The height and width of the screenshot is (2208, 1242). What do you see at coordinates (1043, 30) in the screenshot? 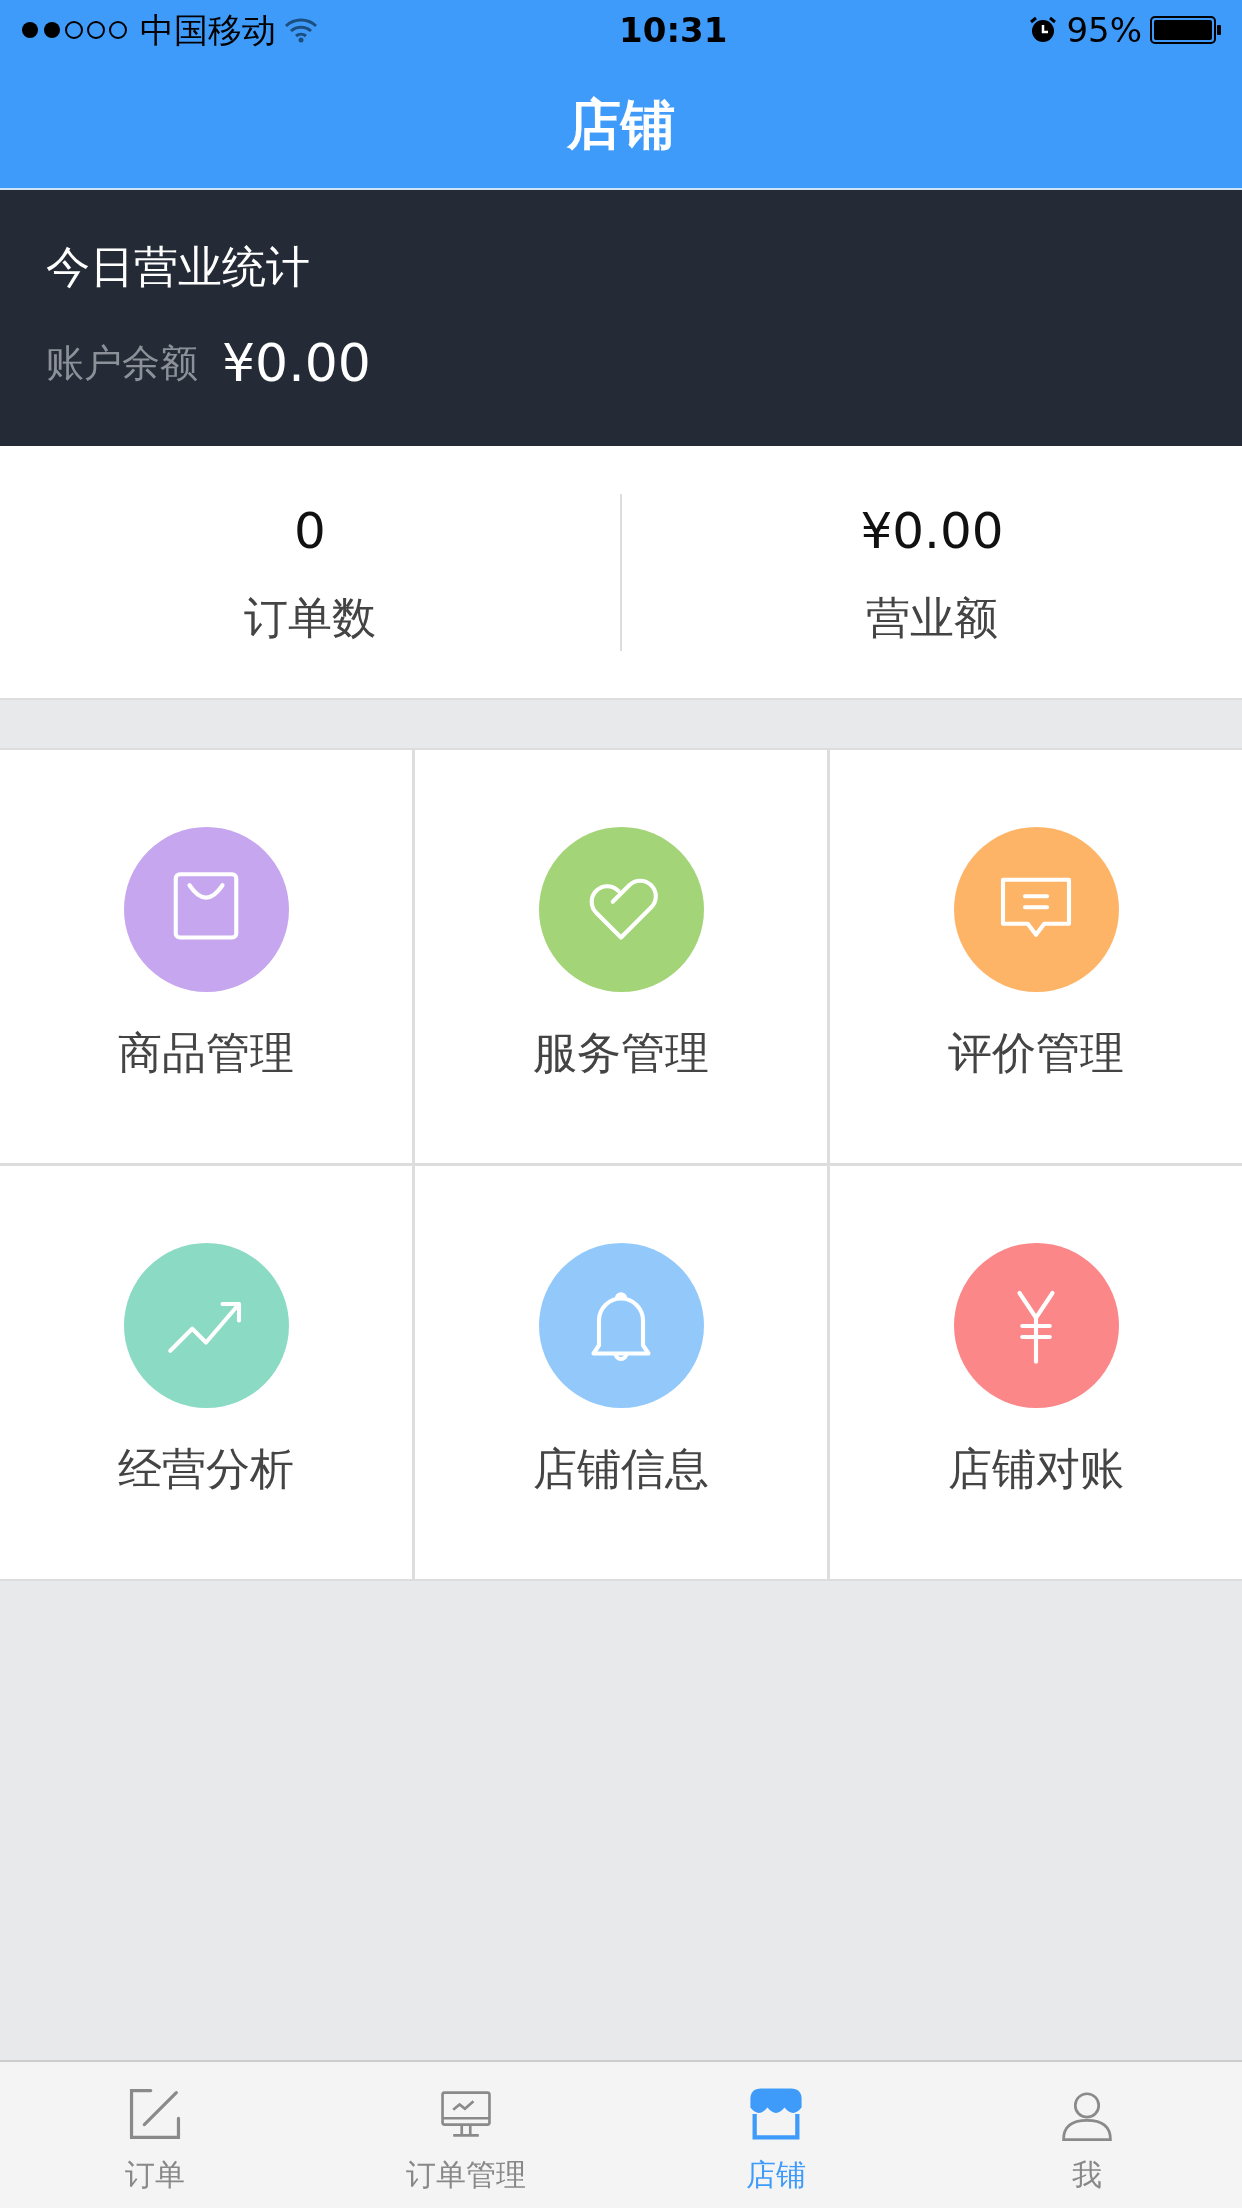
I see `alarm-icon` at bounding box center [1043, 30].